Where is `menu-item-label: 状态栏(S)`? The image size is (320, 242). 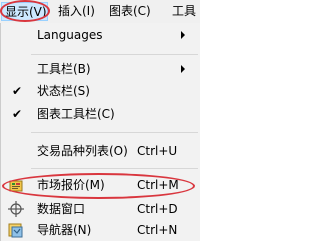 menu-item-label: 状态栏(S) is located at coordinates (63, 91).